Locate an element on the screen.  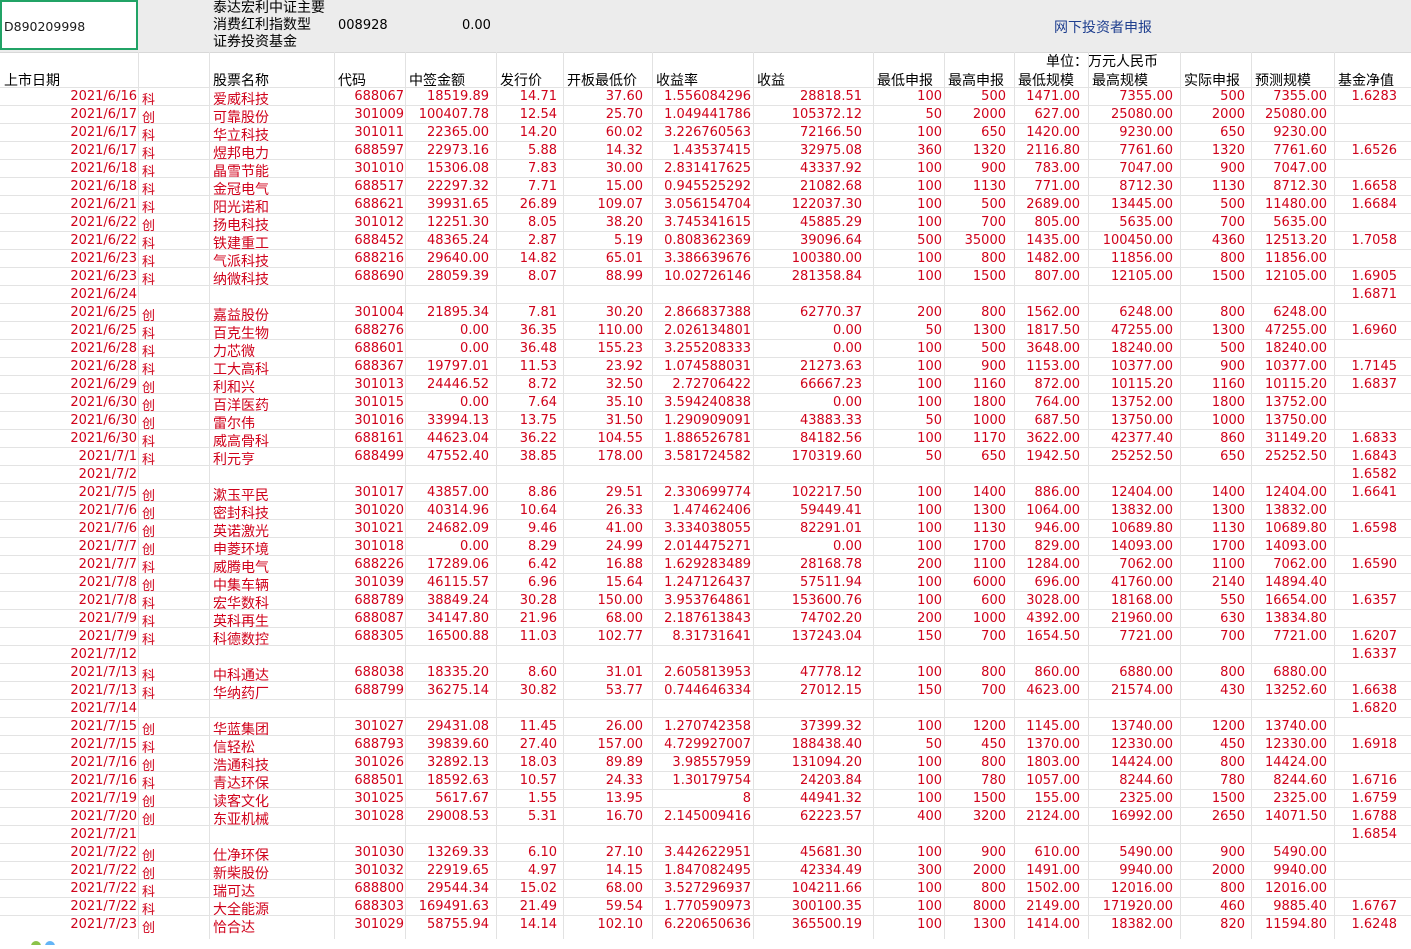
cell-amount: 29008.53 is located at coordinates (447, 816).